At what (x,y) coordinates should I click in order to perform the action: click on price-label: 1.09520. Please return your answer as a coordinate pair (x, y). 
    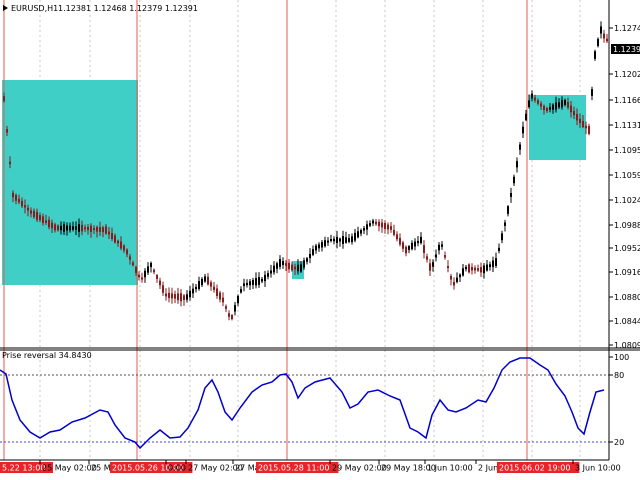
    Looking at the image, I should click on (627, 248).